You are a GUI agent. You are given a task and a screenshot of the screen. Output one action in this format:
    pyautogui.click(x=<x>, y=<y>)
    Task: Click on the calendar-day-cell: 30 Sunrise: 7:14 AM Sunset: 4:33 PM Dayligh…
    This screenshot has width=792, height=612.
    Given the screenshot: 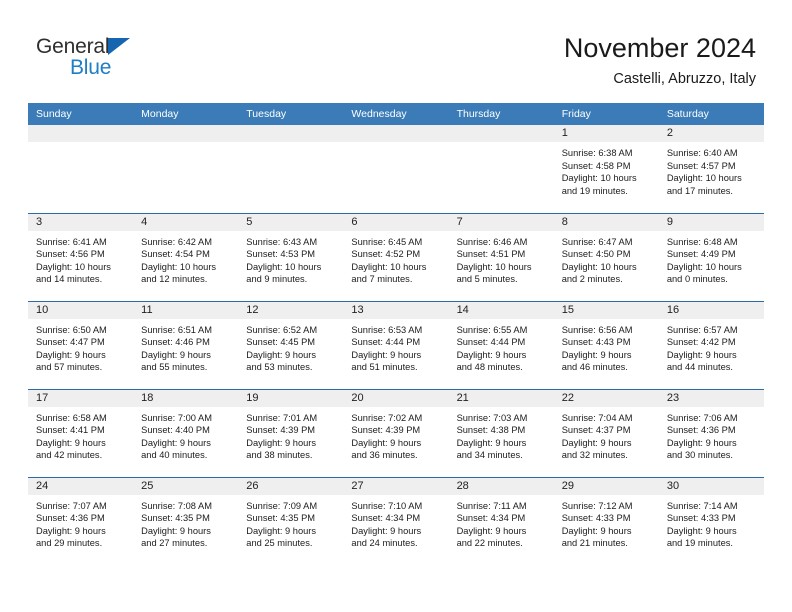 What is the action you would take?
    pyautogui.click(x=711, y=520)
    